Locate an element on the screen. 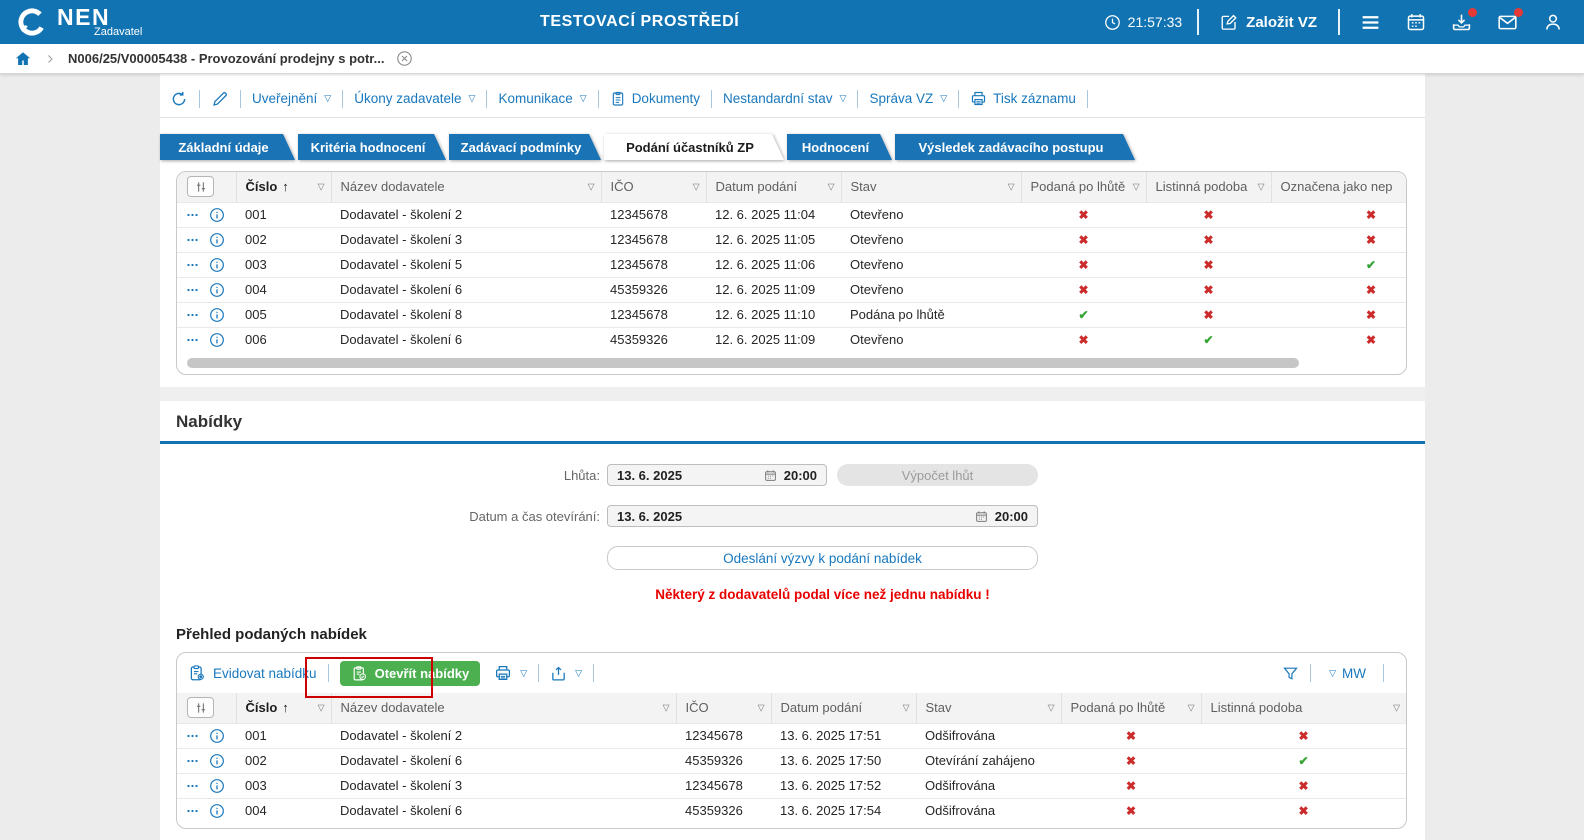  menu-icon is located at coordinates (1370, 22).